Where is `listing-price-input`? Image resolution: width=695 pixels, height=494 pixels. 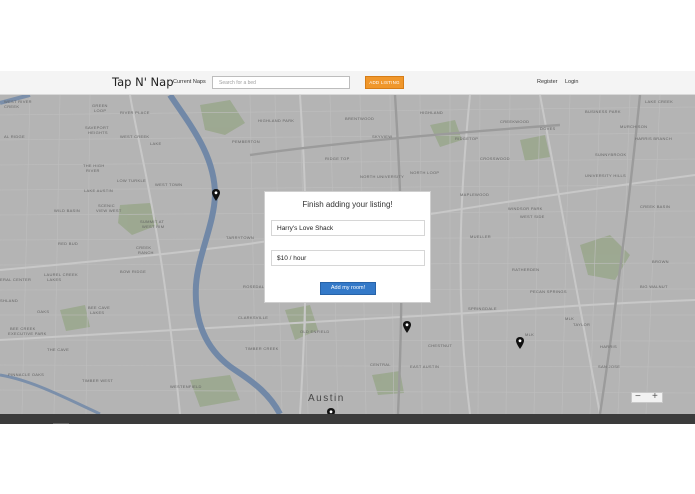
listing-price-input is located at coordinates (348, 258).